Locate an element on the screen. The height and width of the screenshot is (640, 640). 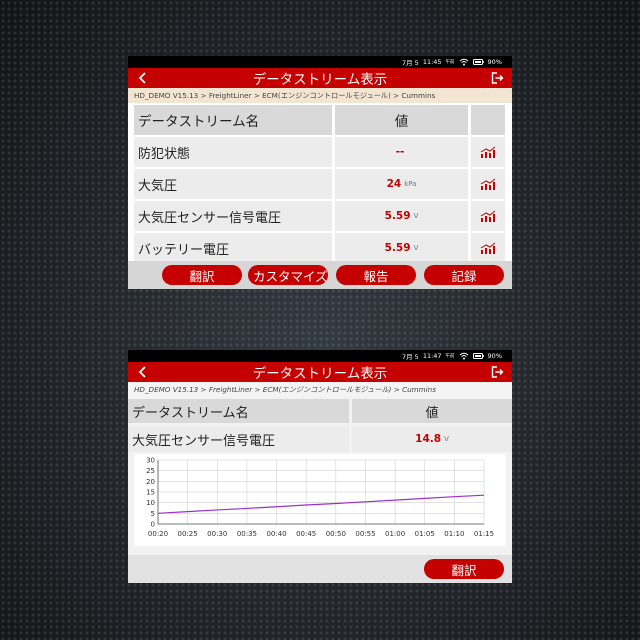
x-tick-label: 00:20 is located at coordinates (158, 534).